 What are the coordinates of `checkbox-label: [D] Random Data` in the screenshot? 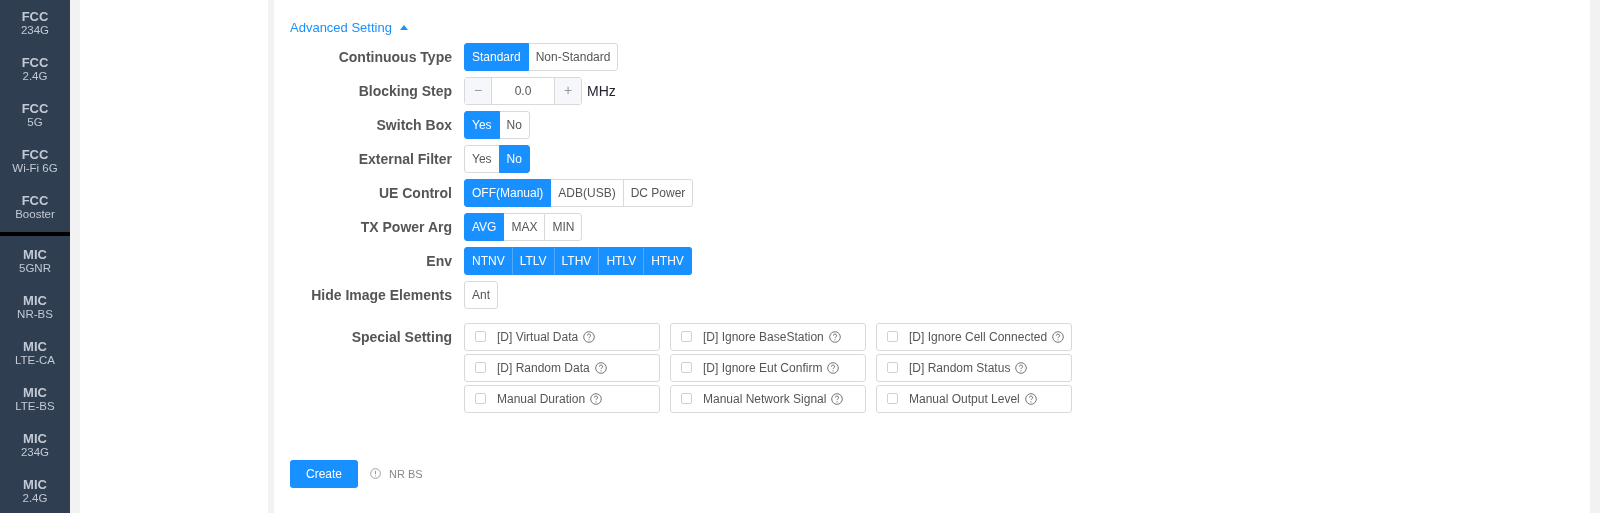 It's located at (543, 368).